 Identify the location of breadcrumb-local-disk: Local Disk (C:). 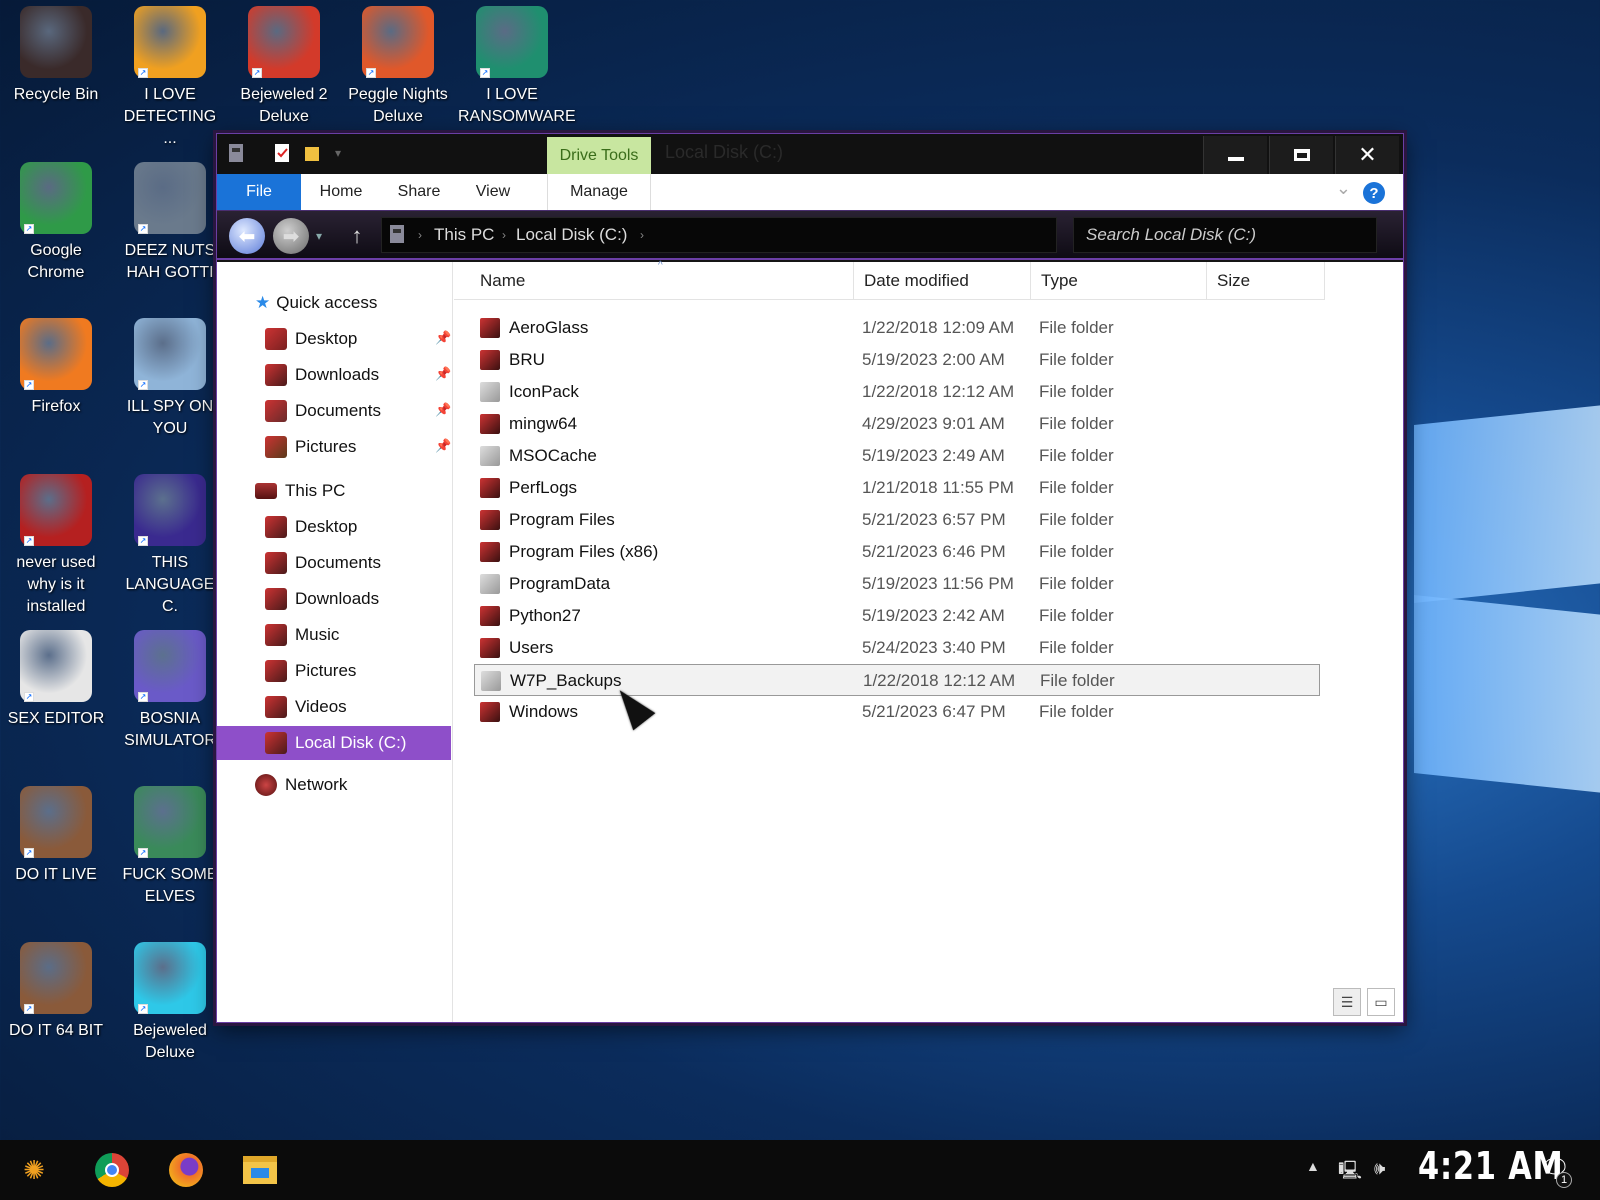
(571, 235).